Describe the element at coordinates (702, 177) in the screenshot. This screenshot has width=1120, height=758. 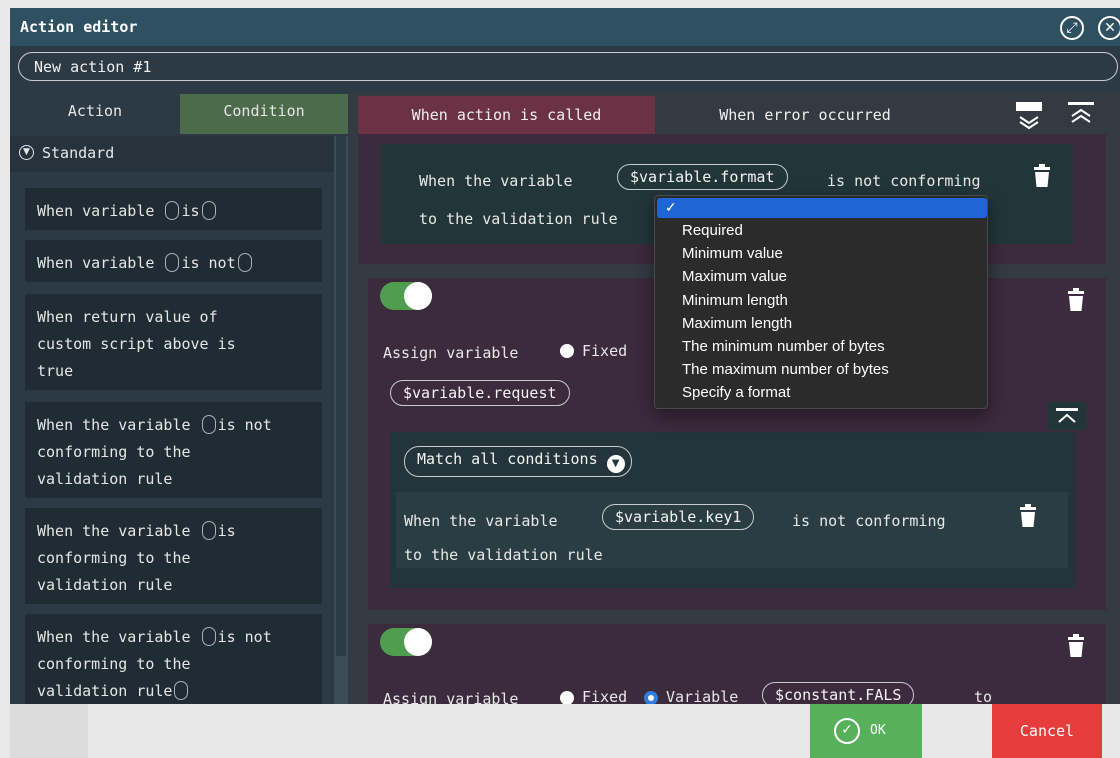
I see `variable-pill-format: $variable.format` at that location.